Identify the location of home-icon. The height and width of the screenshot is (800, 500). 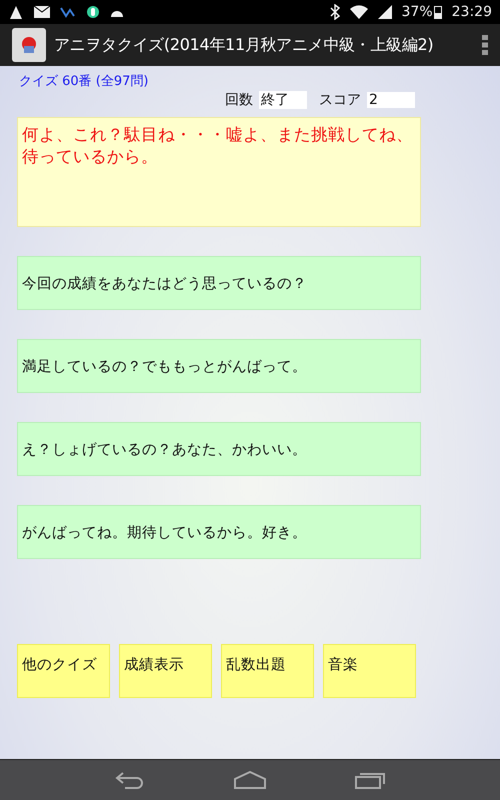
(250, 780).